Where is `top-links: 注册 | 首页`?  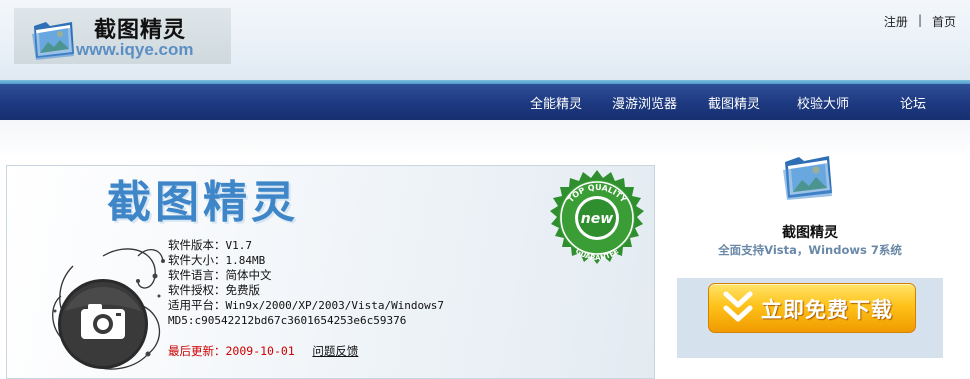
top-links: 注册 | 首页 is located at coordinates (920, 21).